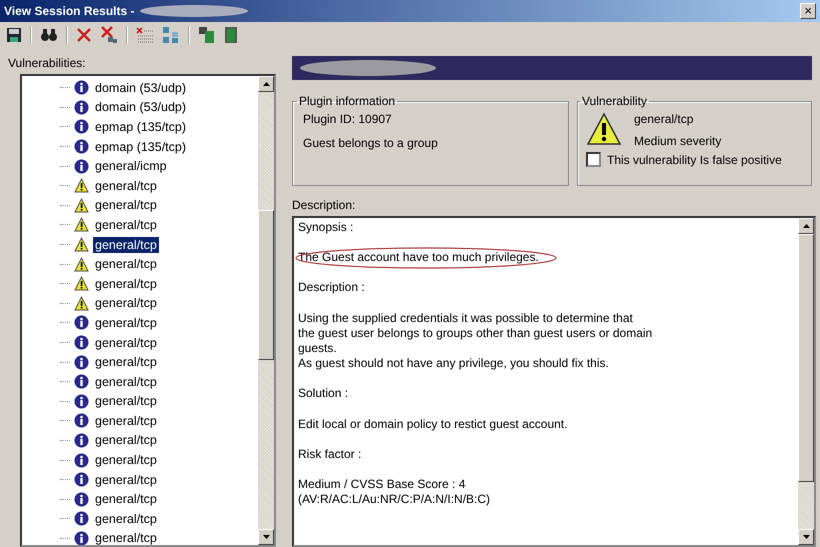  Describe the element at coordinates (614, 101) in the screenshot. I see `group-title: Vulnerability` at that location.